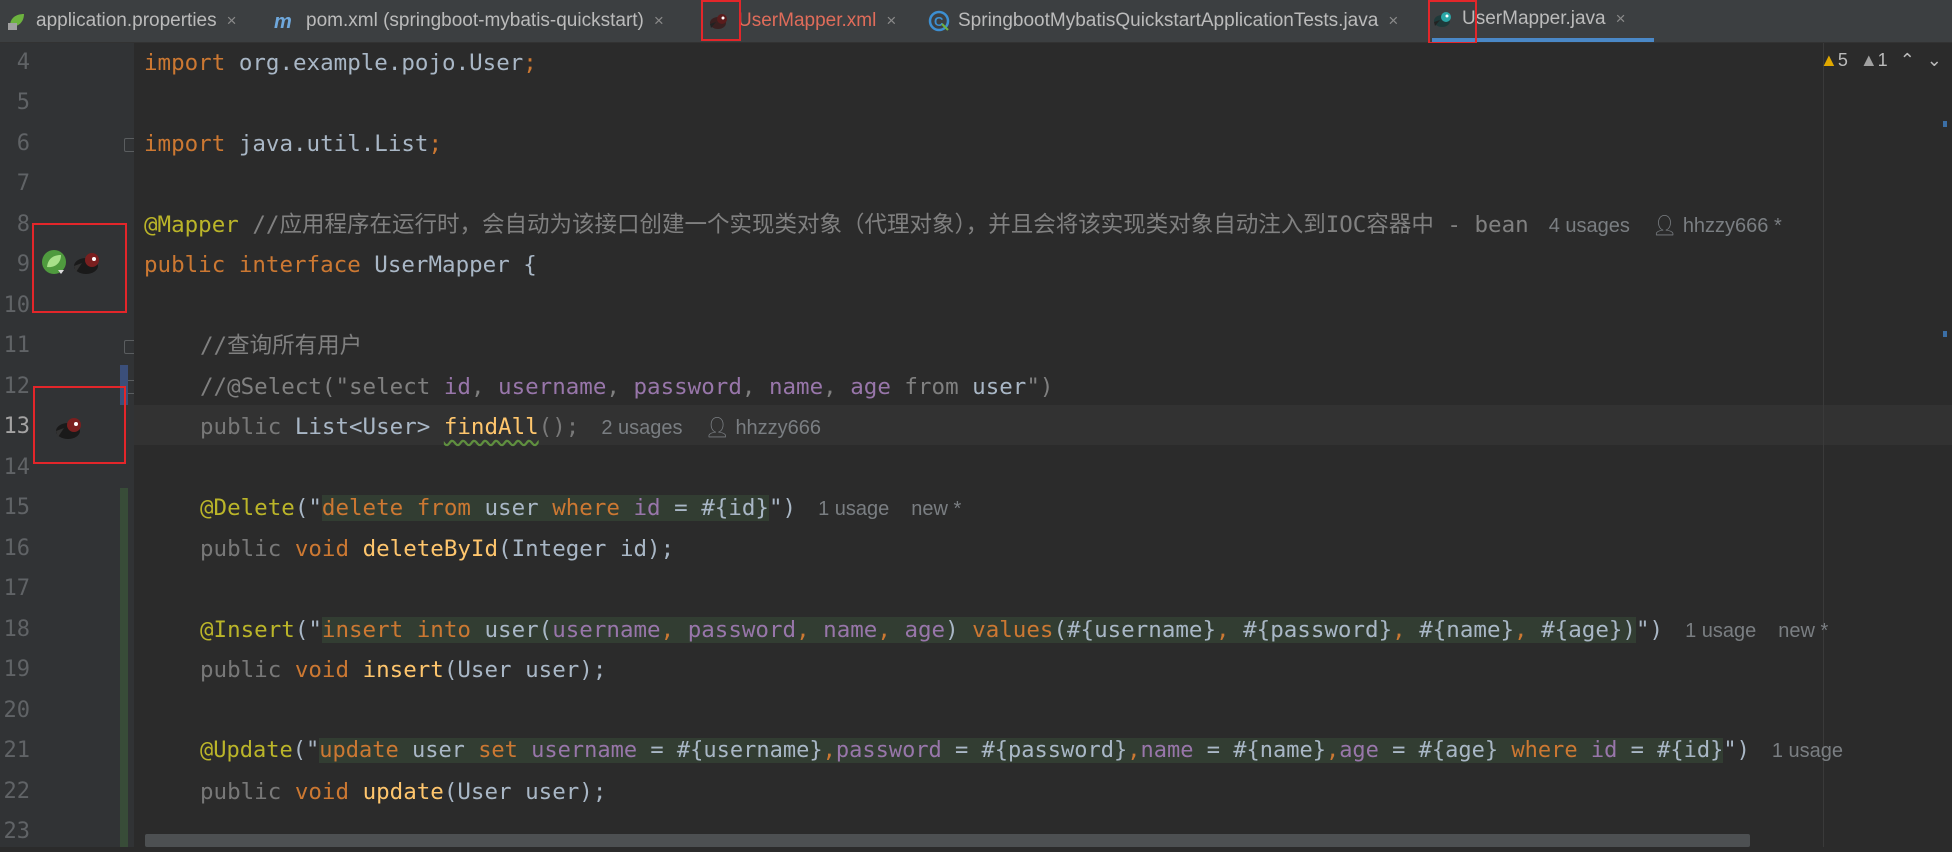 This screenshot has height=852, width=1952. I want to click on line-number: 10, so click(17, 305).